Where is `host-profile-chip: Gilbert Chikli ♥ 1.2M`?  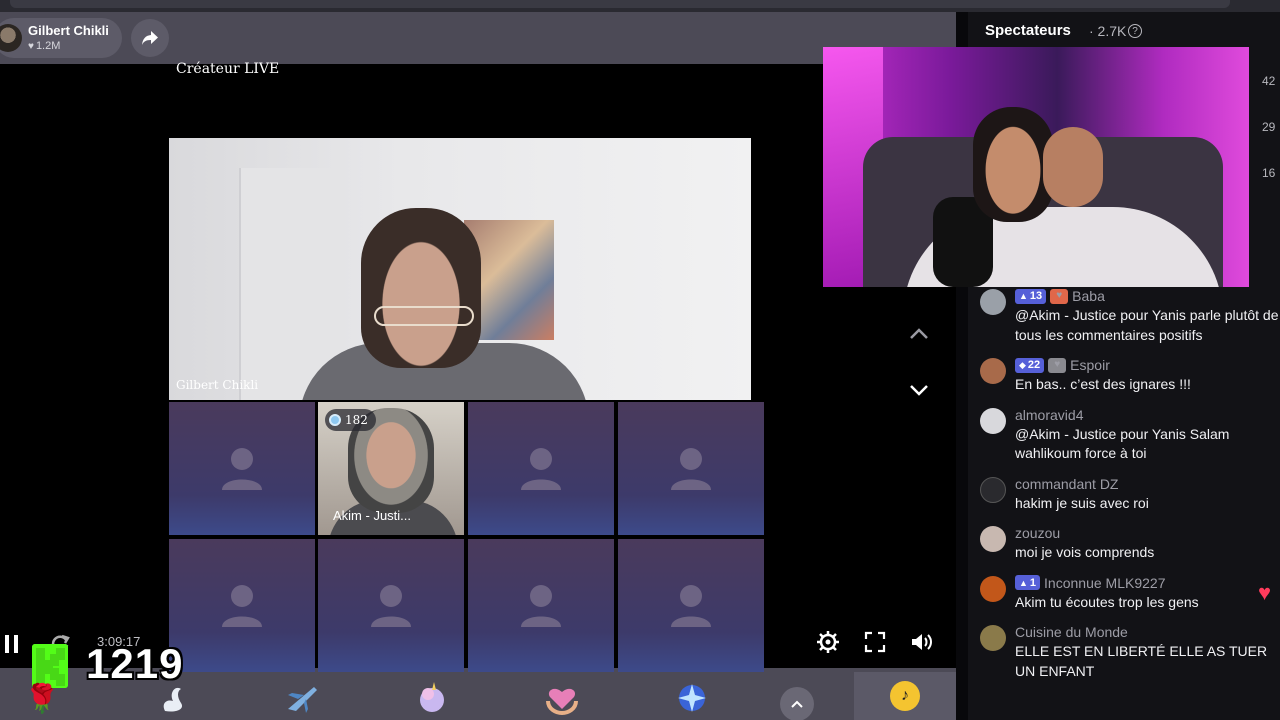 host-profile-chip: Gilbert Chikli ♥ 1.2M is located at coordinates (61, 38).